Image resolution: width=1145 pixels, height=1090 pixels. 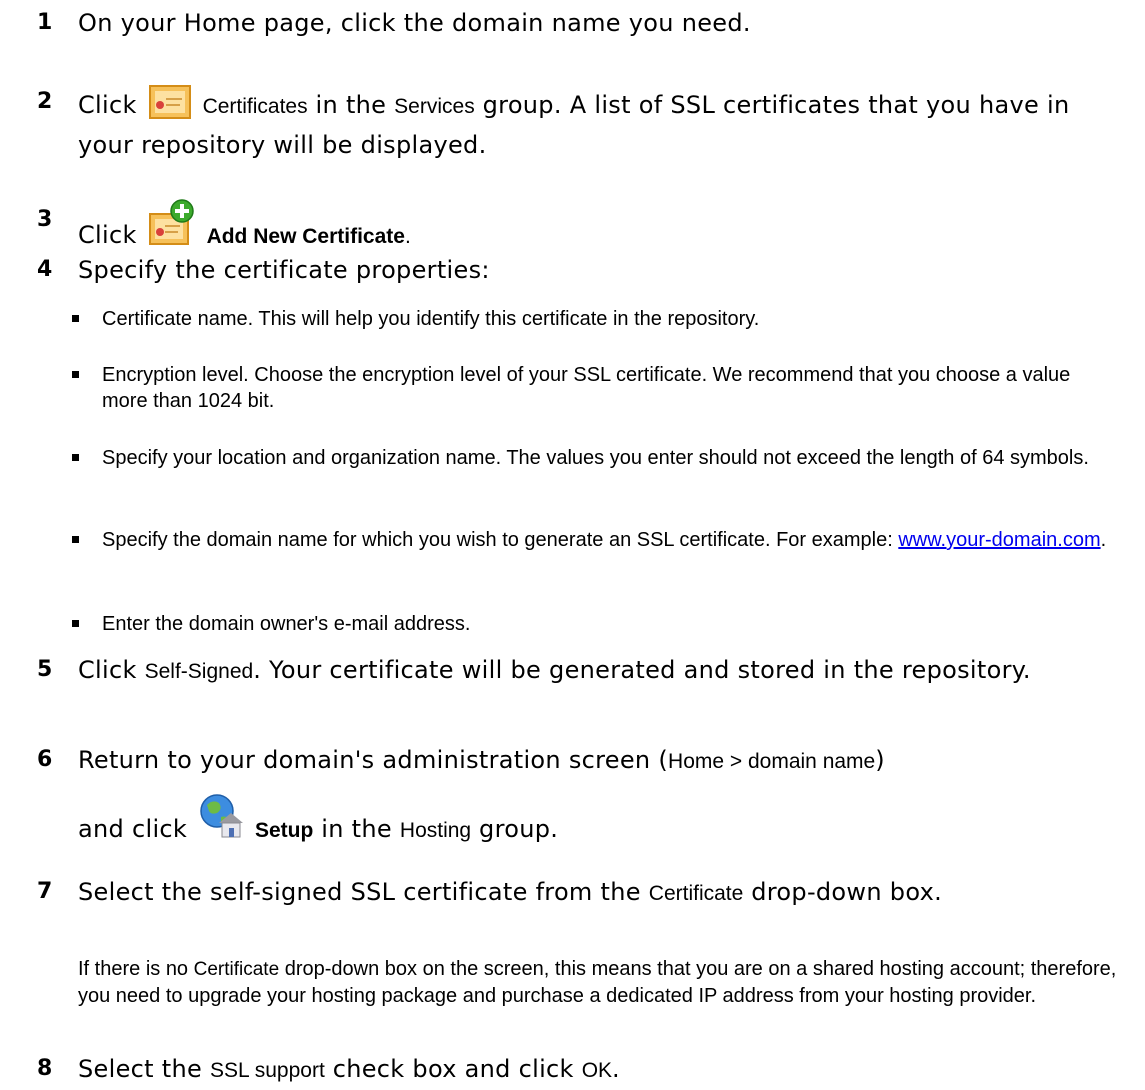 I want to click on step-number: 8, so click(x=45, y=1068).